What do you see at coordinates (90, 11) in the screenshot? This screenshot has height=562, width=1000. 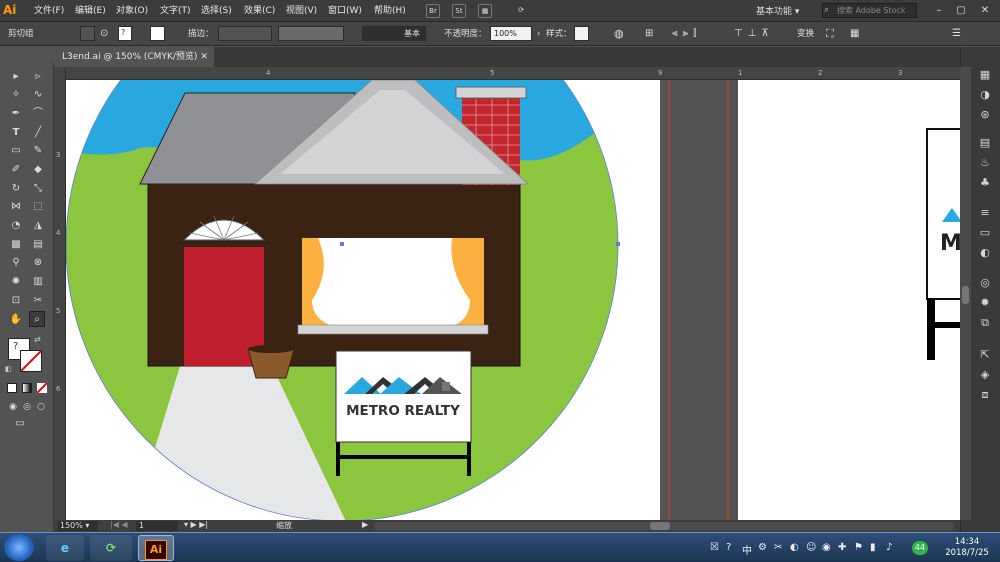 I see `menu-edit: 编辑(E)` at bounding box center [90, 11].